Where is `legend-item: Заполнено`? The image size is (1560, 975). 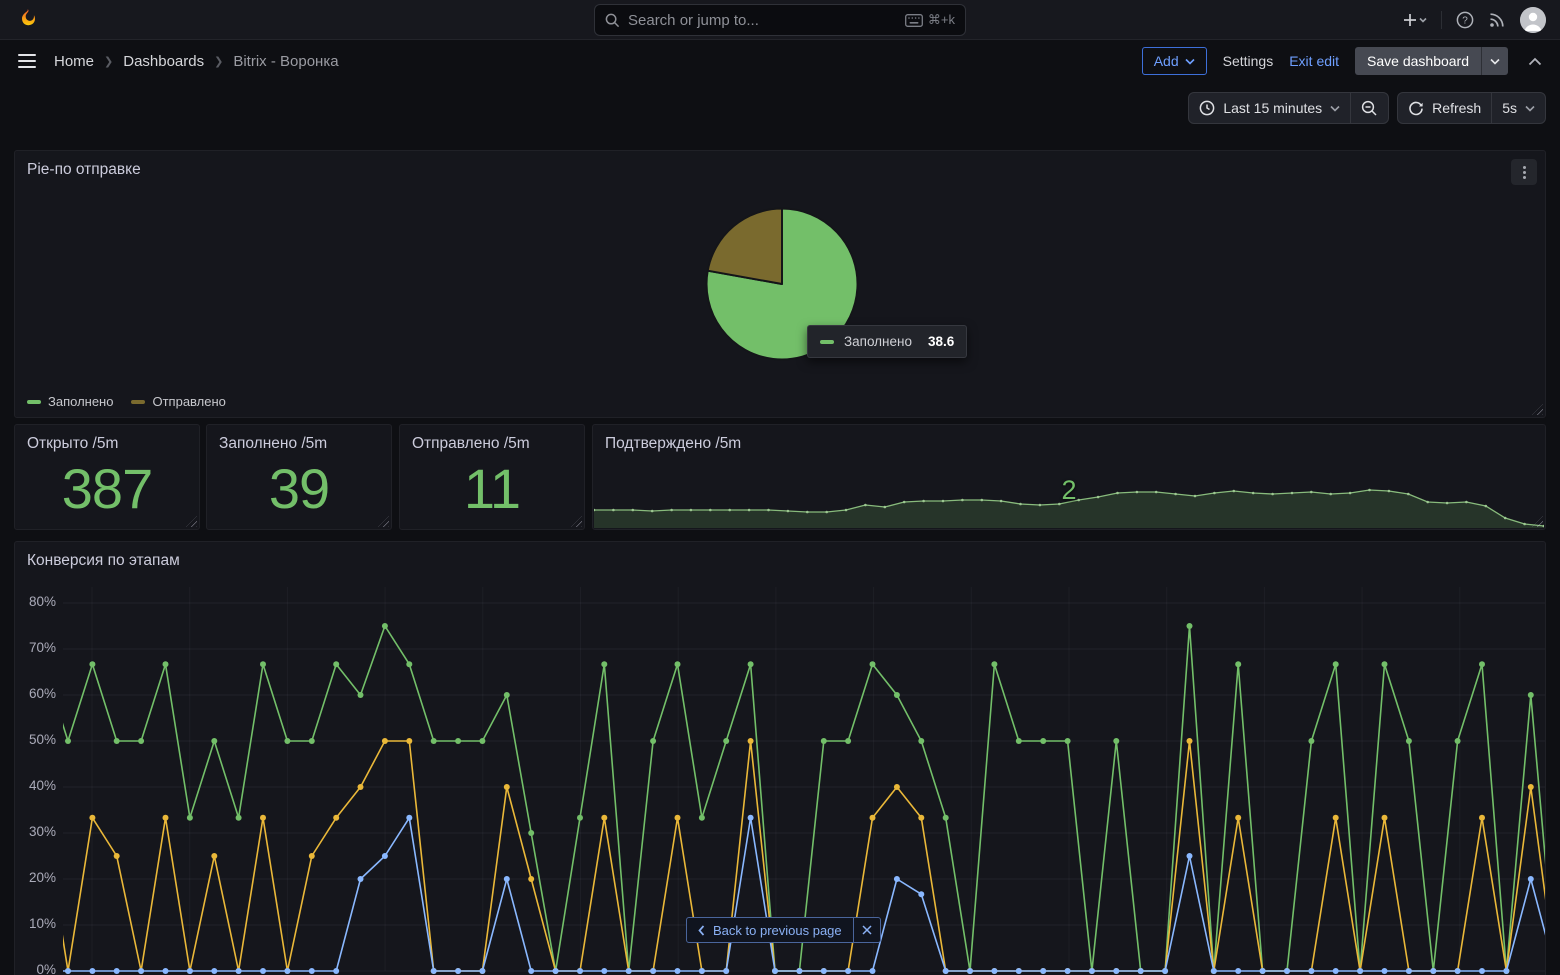 legend-item: Заполнено is located at coordinates (70, 401).